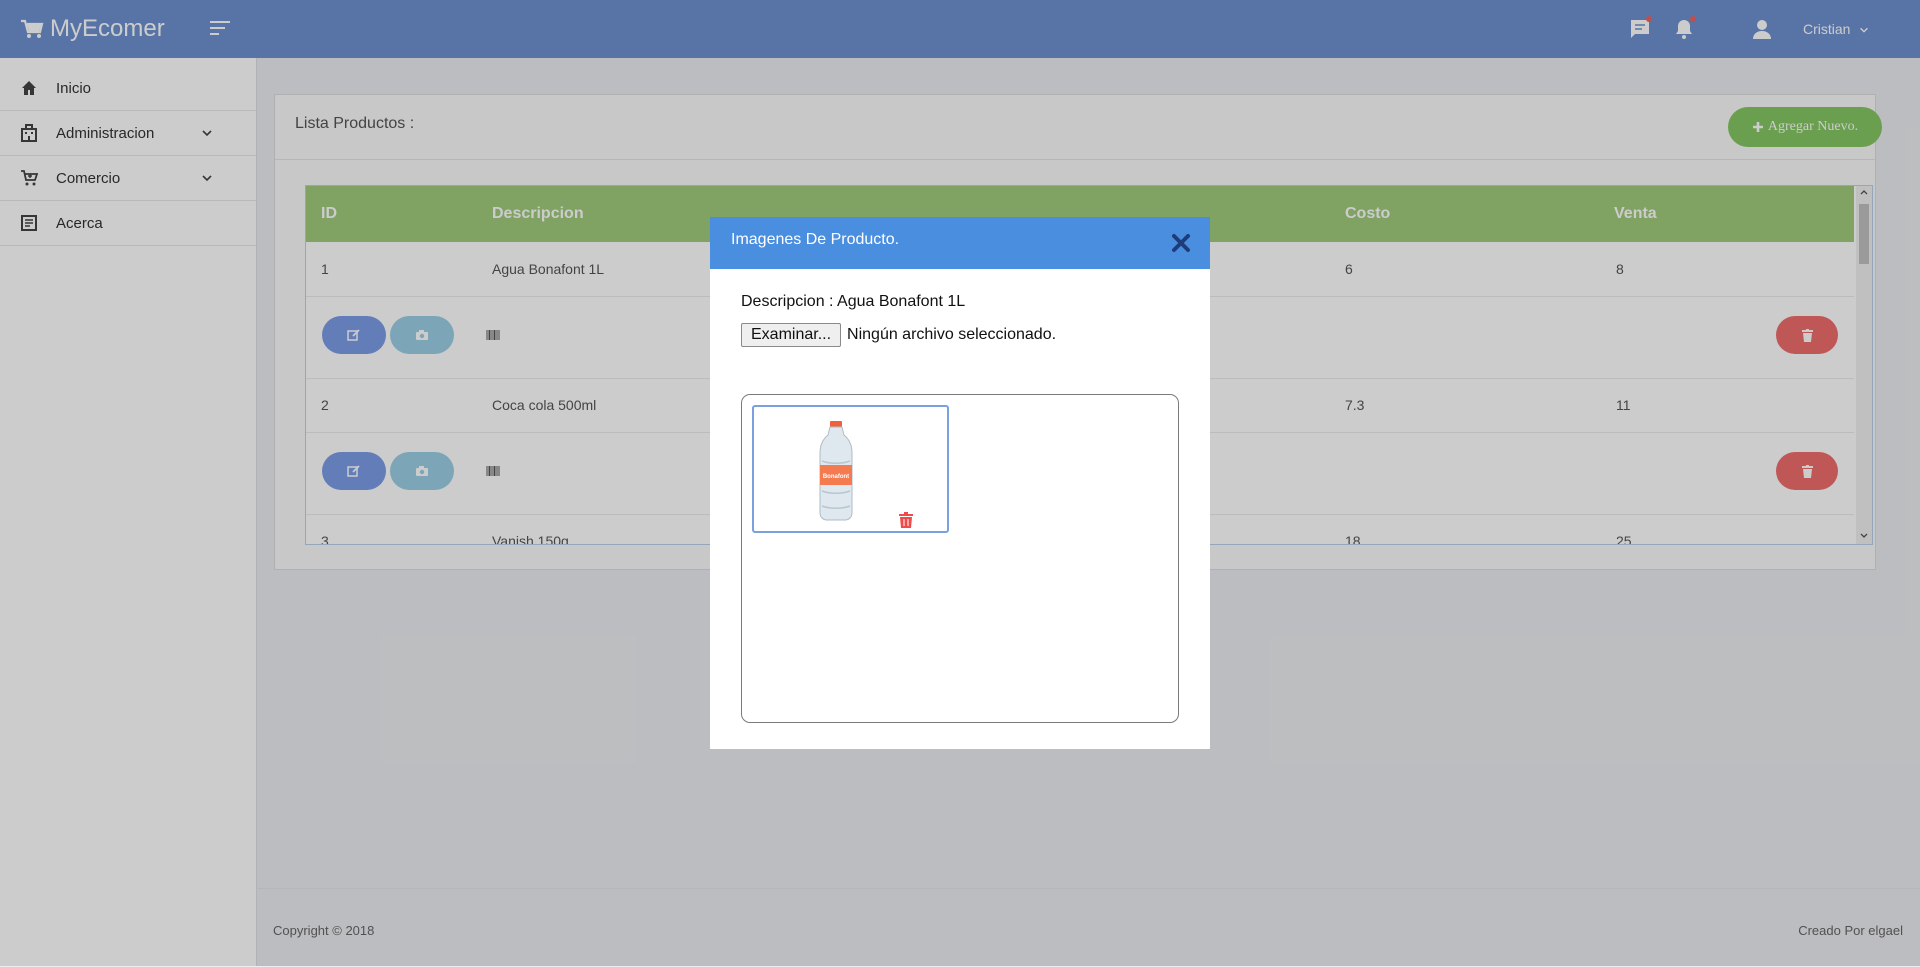  What do you see at coordinates (836, 471) in the screenshot?
I see `product-image: Bonafont` at bounding box center [836, 471].